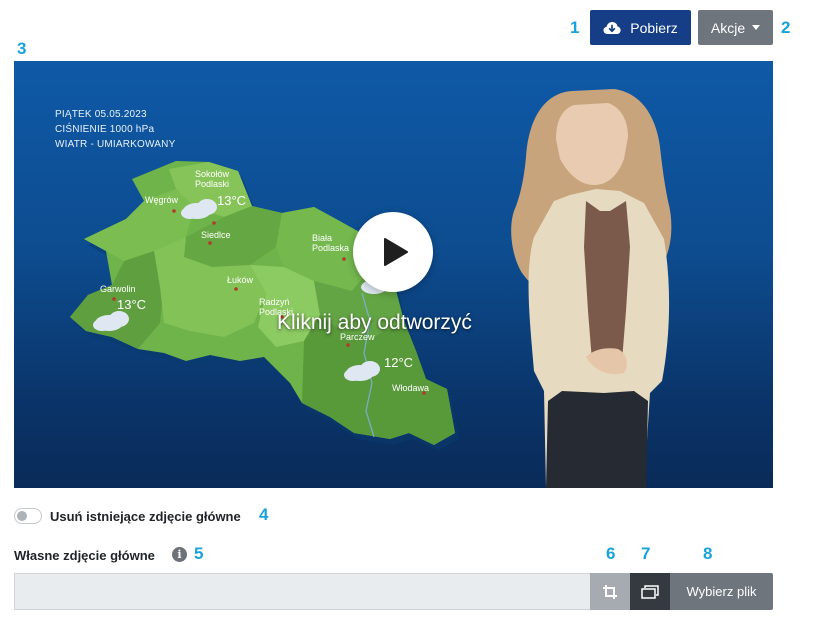 The width and height of the screenshot is (821, 634). I want to click on marker-6: 6, so click(611, 553).